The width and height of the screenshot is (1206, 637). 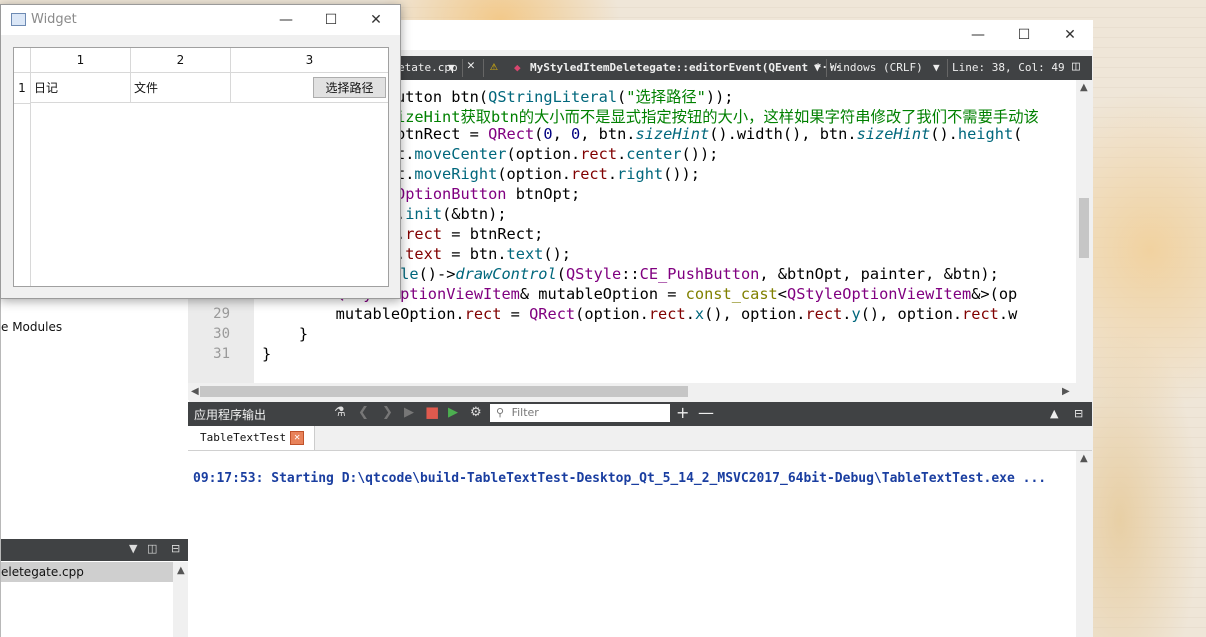 What do you see at coordinates (444, 391) in the screenshot?
I see `editor-horizontal-thumb` at bounding box center [444, 391].